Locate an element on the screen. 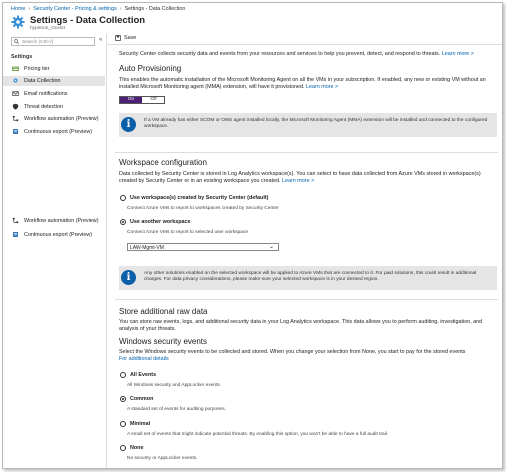 The height and width of the screenshot is (472, 506). radio-common is located at coordinates (123, 399).